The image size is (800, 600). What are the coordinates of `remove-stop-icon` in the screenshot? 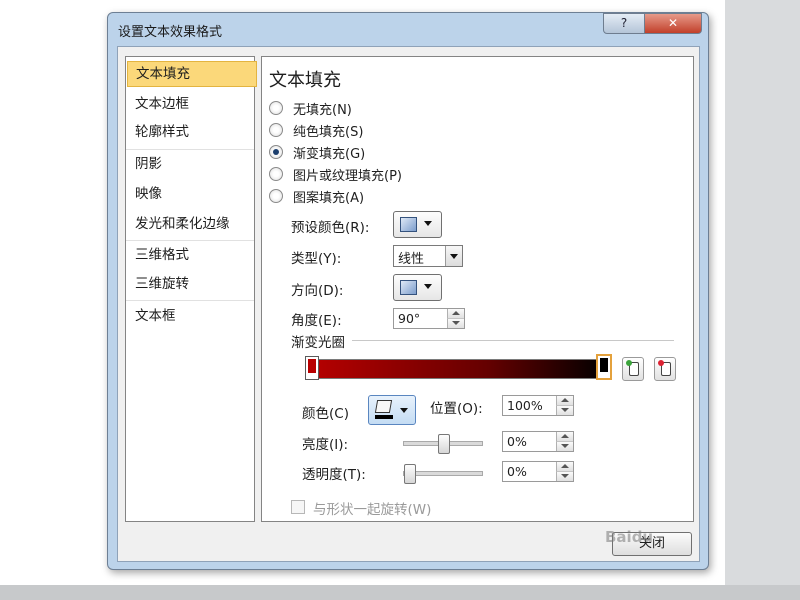 It's located at (664, 368).